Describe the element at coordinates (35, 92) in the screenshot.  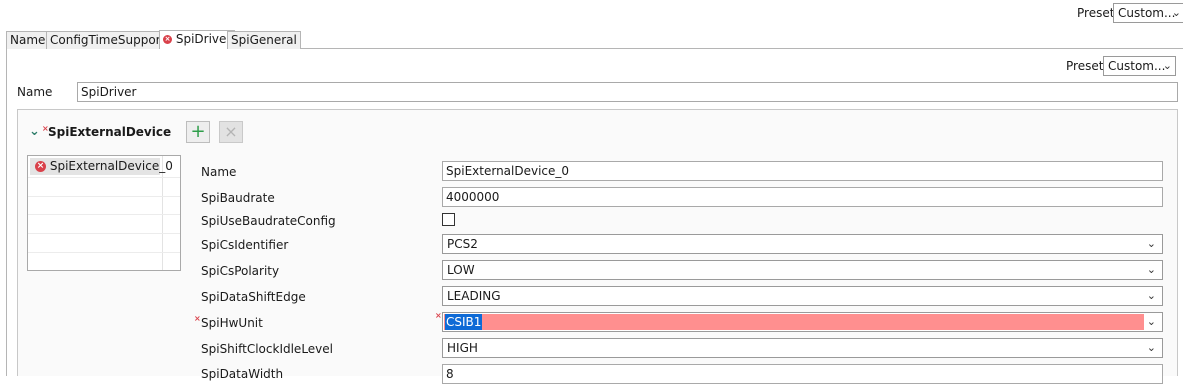
I see `name-label: Name` at that location.